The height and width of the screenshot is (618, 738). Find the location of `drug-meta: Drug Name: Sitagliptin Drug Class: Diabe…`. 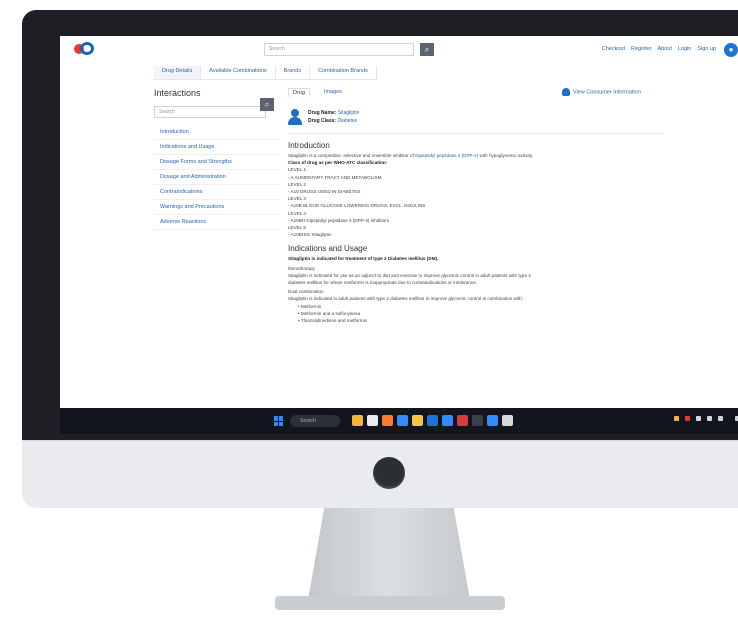

drug-meta: Drug Name: Sitagliptin Drug Class: Diabe… is located at coordinates (333, 117).